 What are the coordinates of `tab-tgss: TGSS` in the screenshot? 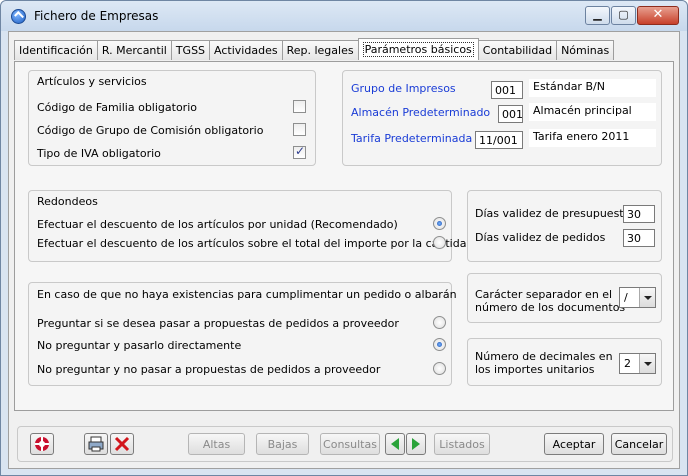 It's located at (190, 50).